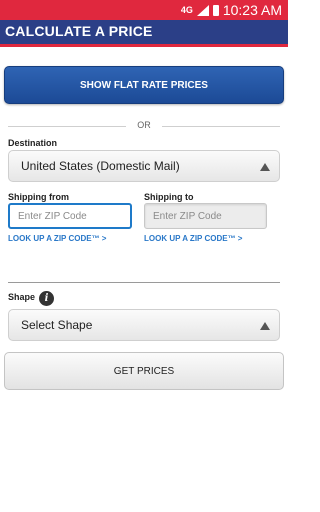 The image size is (320, 512). I want to click on or-text: OR, so click(144, 125).